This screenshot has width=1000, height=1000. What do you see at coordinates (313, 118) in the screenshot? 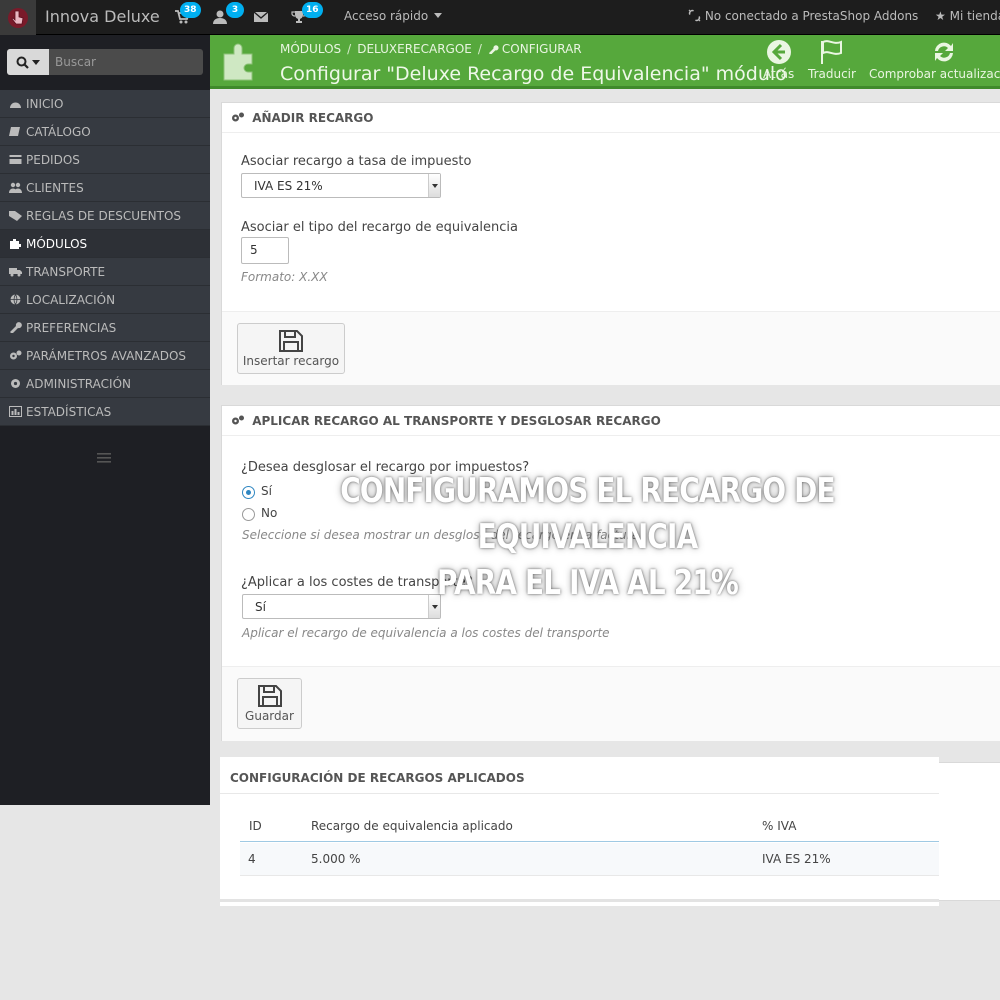
I see `panel-heading-text: Añadir recargo` at bounding box center [313, 118].